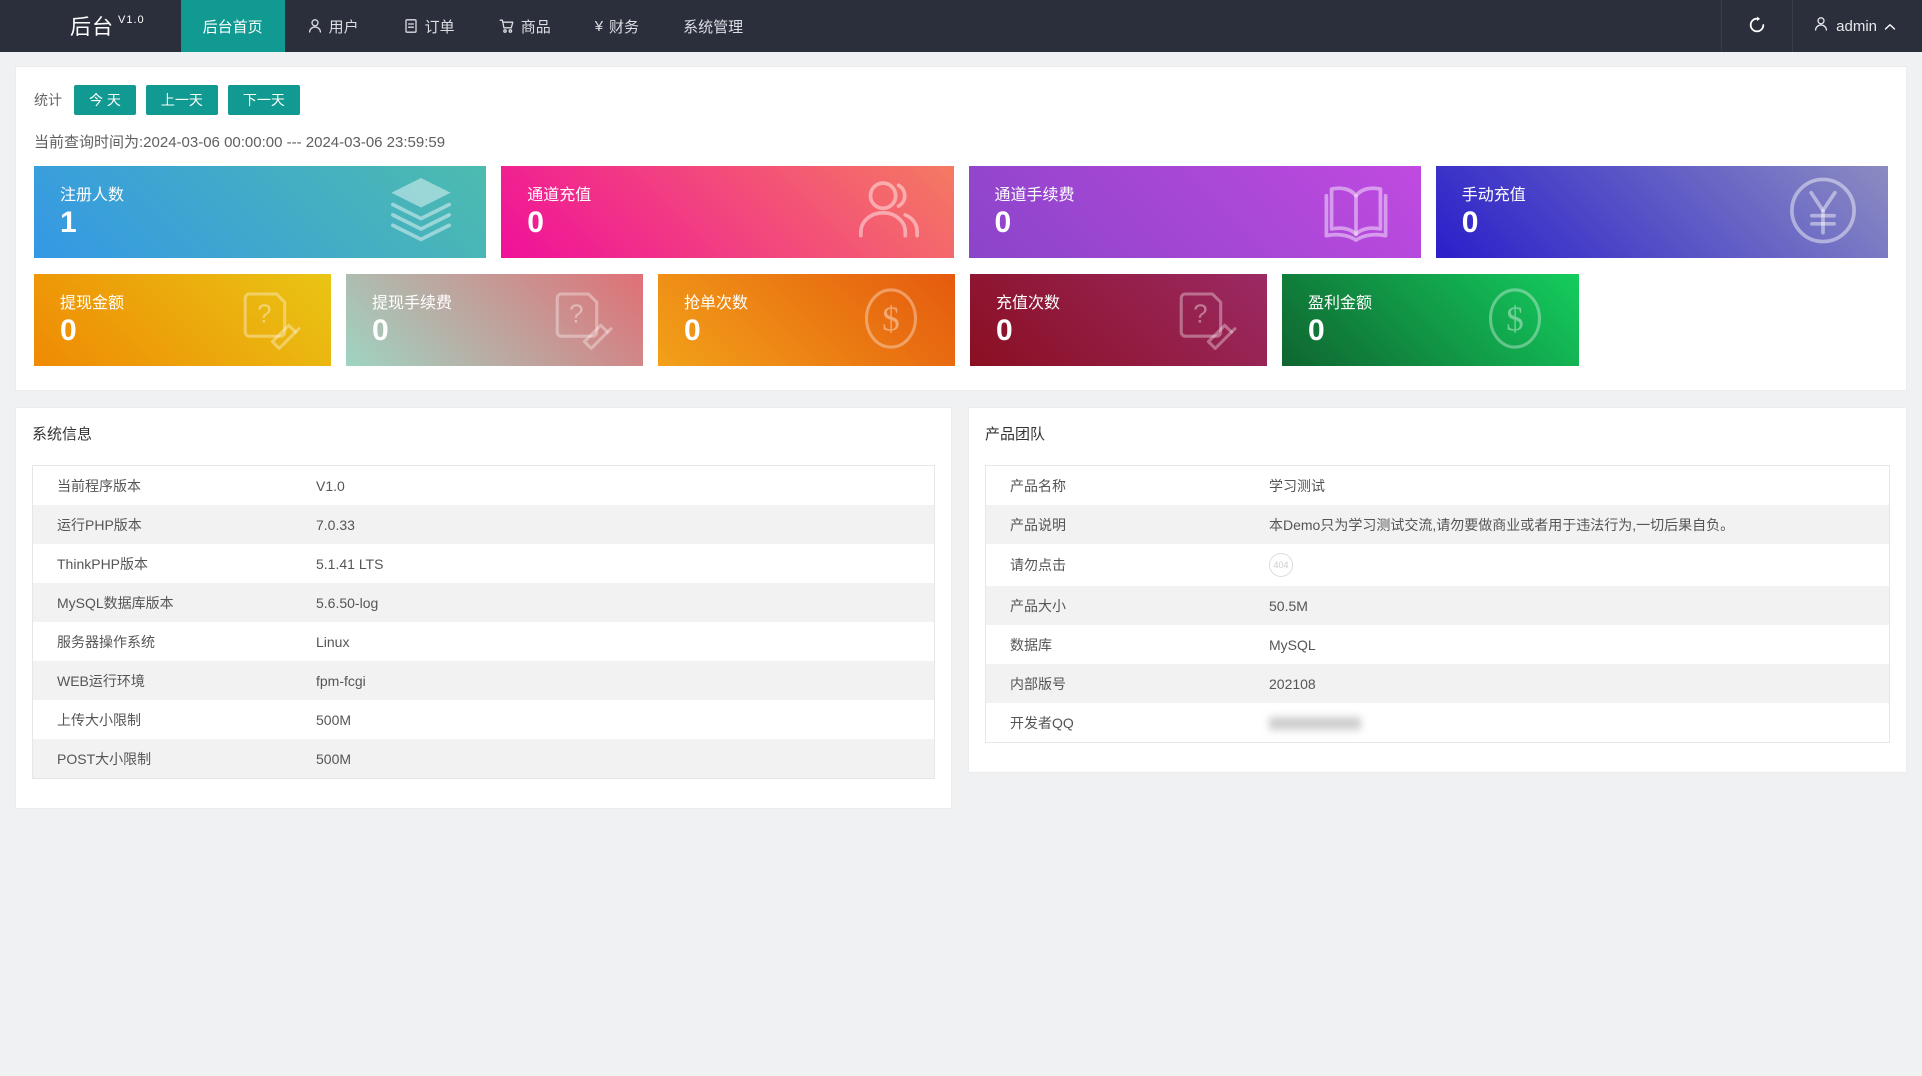 This screenshot has width=1922, height=1076. I want to click on table-row: 当前程序版本 V1.0, so click(483, 485).